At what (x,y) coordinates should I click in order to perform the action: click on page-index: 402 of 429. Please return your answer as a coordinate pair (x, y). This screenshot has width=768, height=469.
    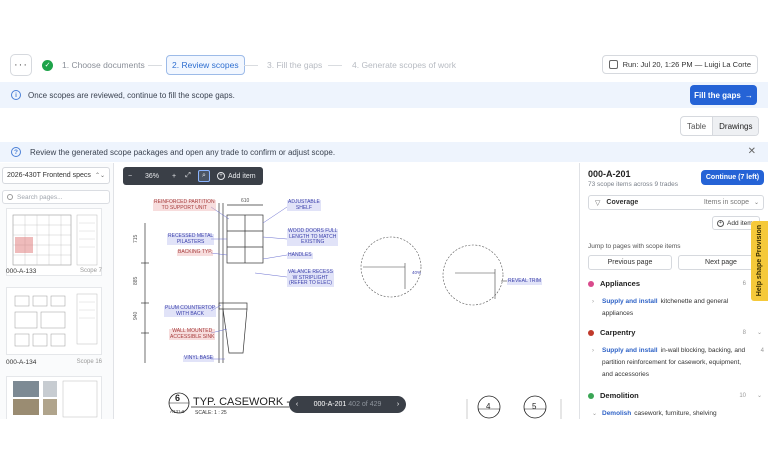
    Looking at the image, I should click on (365, 404).